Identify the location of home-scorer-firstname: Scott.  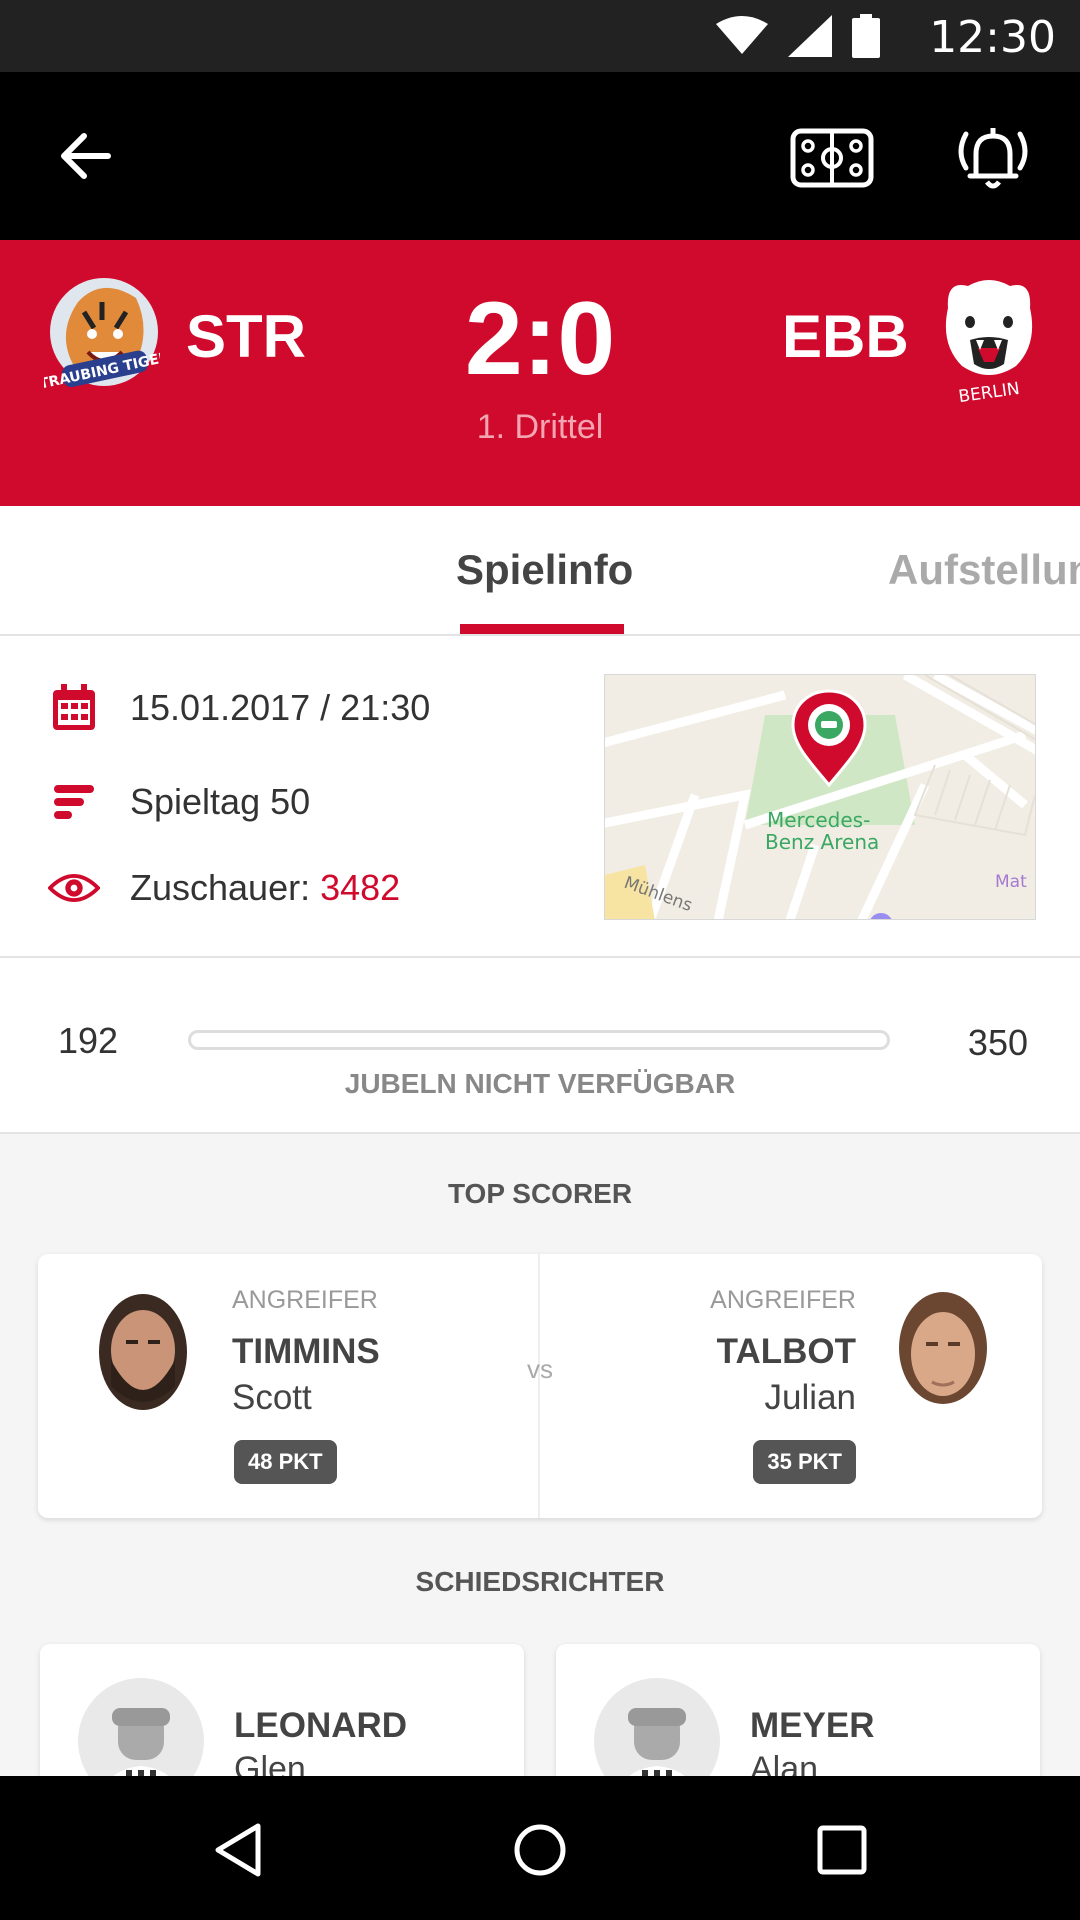
(272, 1397).